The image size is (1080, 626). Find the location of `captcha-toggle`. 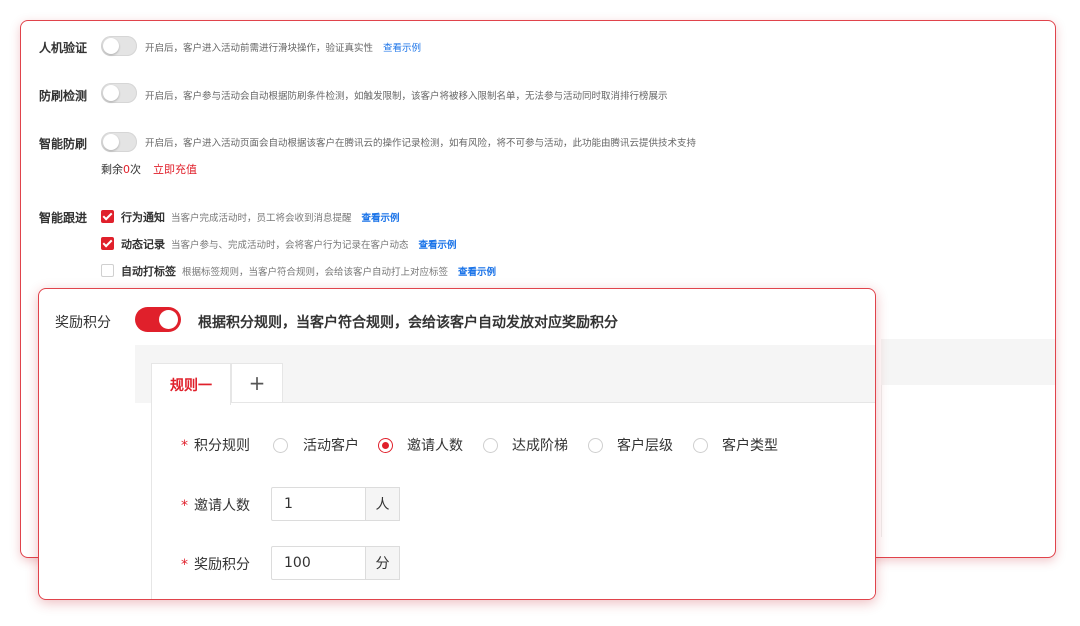

captcha-toggle is located at coordinates (119, 46).